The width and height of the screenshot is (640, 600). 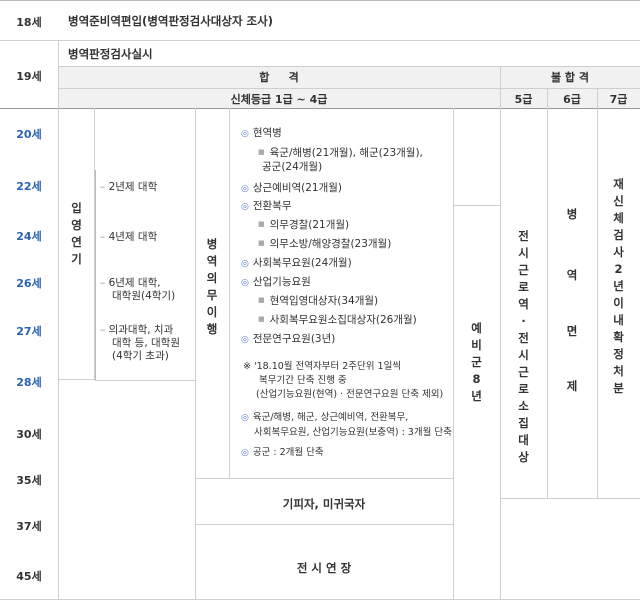 What do you see at coordinates (340, 153) in the screenshot?
I see `duty-active-sub1: ■ 육군/해병(21개월), 해군(23개월),` at bounding box center [340, 153].